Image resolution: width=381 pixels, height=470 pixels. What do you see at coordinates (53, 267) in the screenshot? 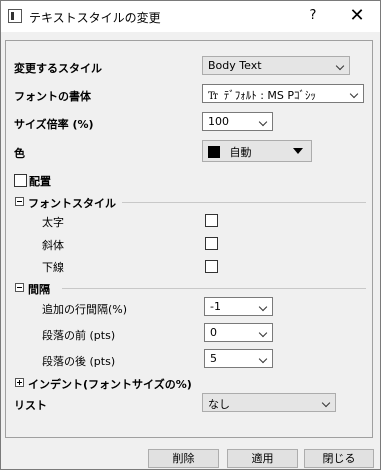
I see `underline-label: 下線` at bounding box center [53, 267].